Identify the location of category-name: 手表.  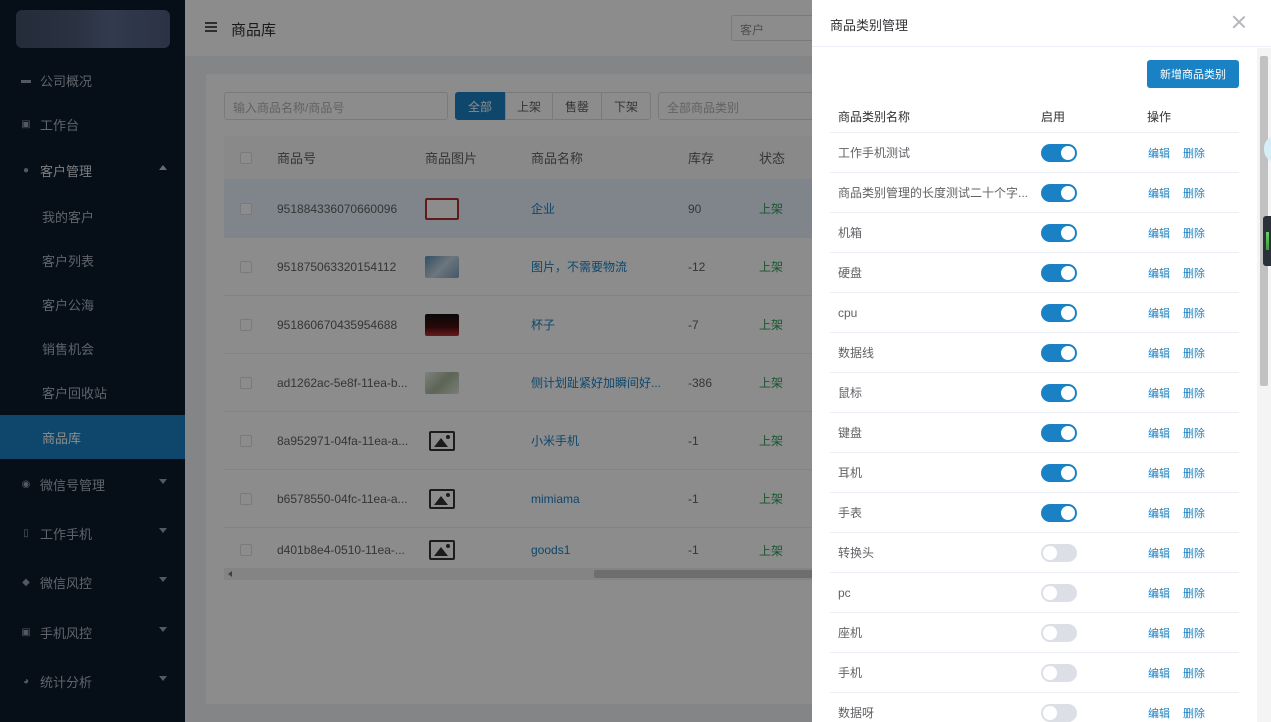
(850, 513).